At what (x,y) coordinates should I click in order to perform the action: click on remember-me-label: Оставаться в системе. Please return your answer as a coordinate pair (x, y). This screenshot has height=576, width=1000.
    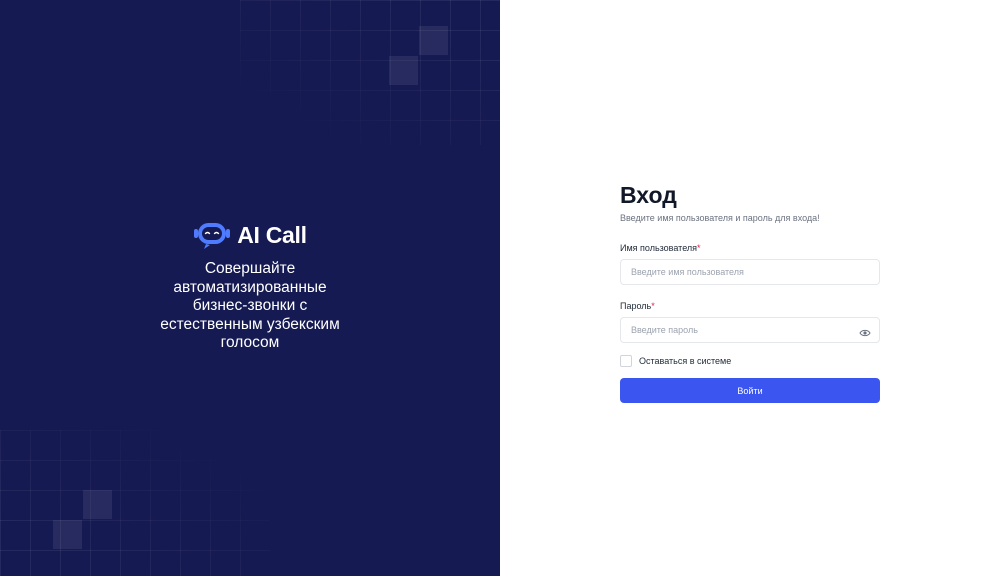
    Looking at the image, I should click on (685, 361).